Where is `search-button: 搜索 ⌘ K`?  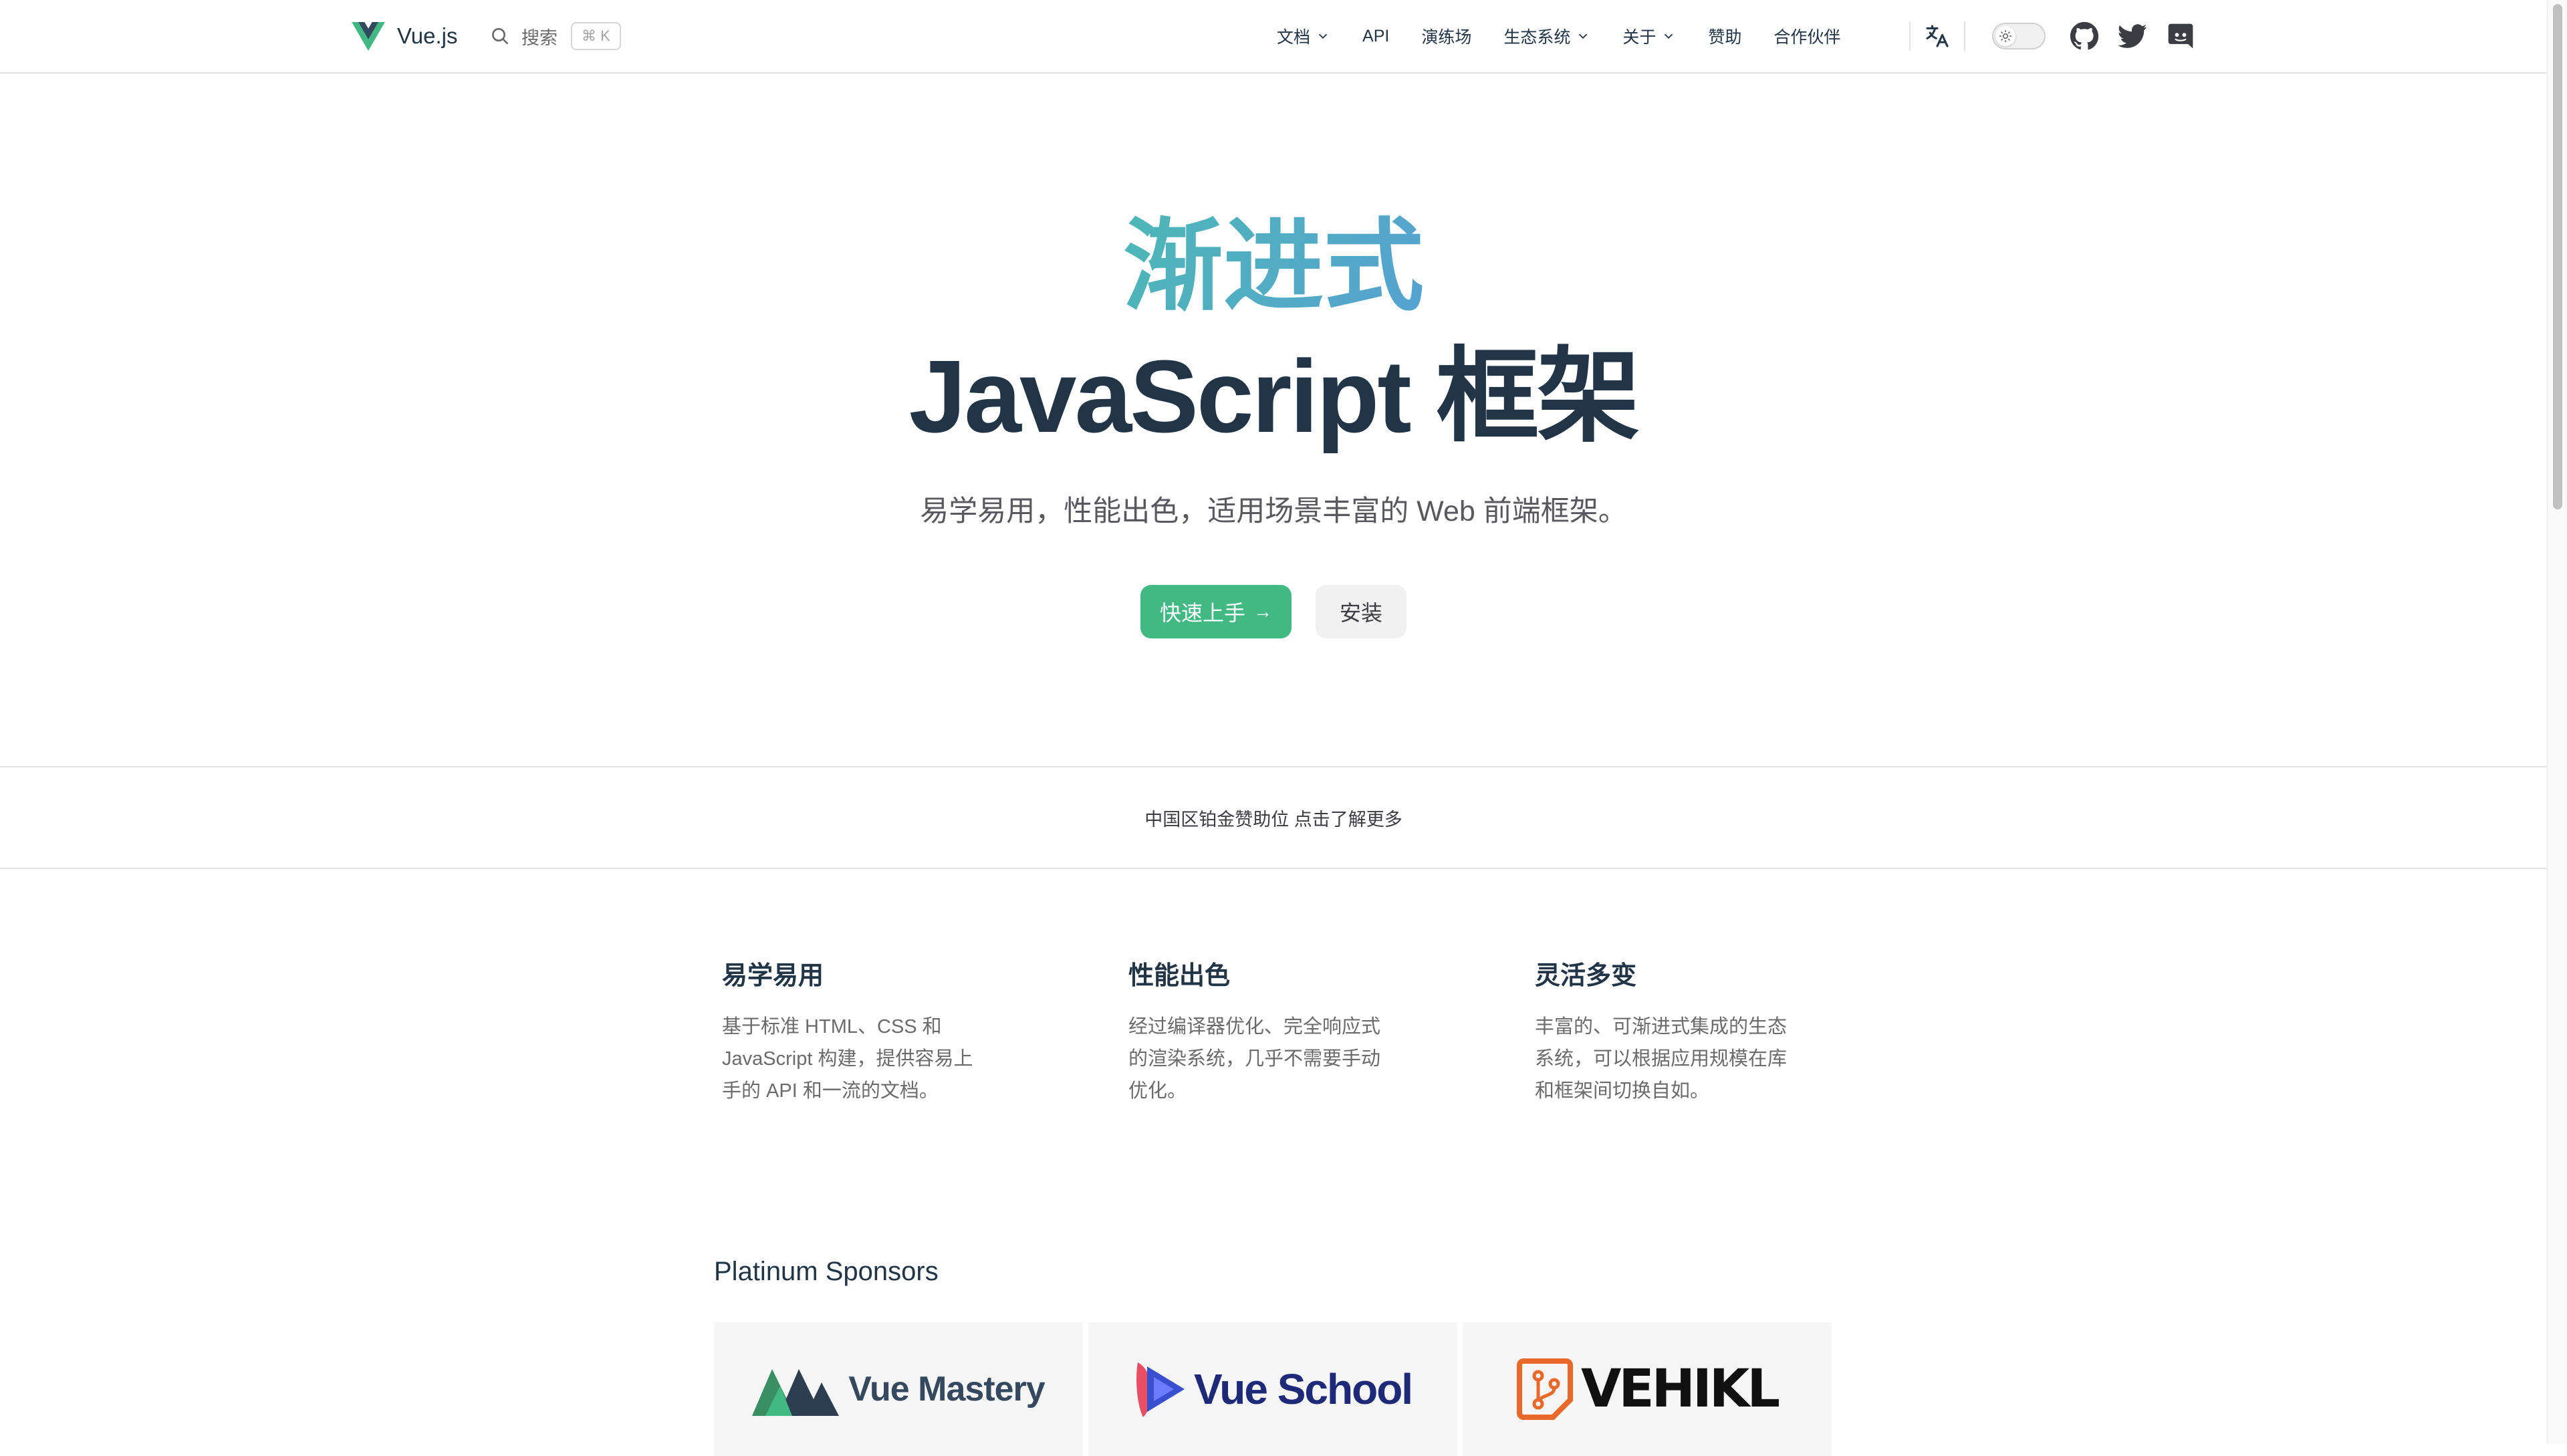 search-button: 搜索 ⌘ K is located at coordinates (555, 36).